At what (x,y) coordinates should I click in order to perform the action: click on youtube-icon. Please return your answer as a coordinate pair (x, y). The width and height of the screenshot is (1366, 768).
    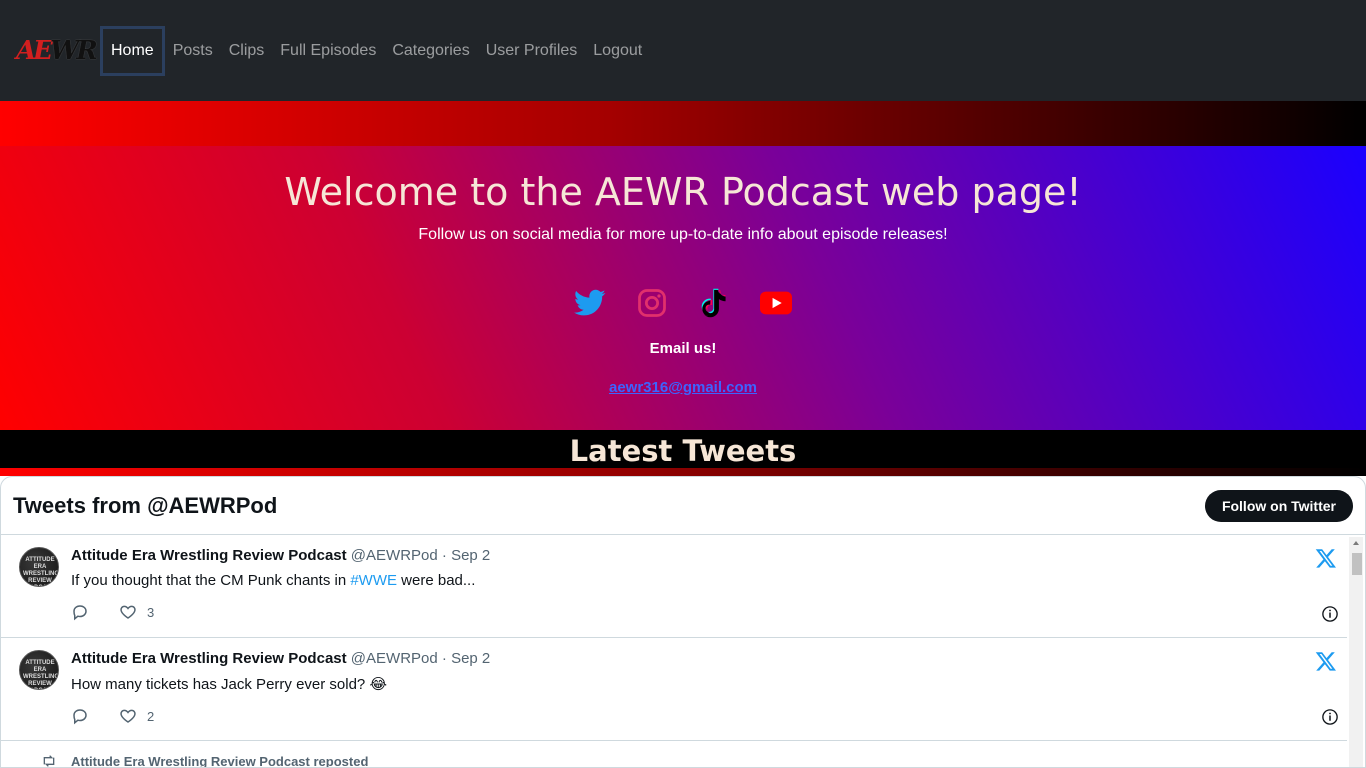
    Looking at the image, I should click on (776, 303).